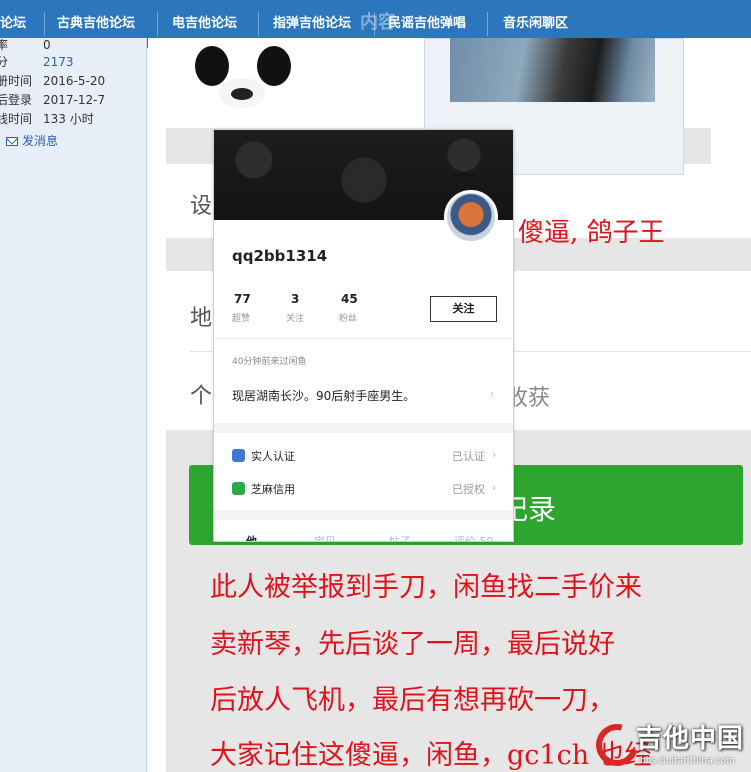  I want to click on bg-text-fragment: 个, so click(201, 396).